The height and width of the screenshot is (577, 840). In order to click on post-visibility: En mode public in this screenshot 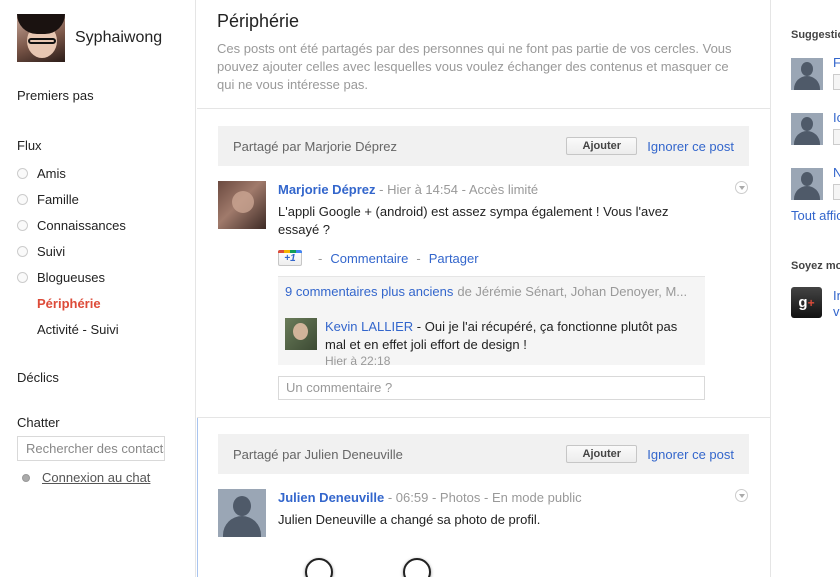, I will do `click(537, 497)`.